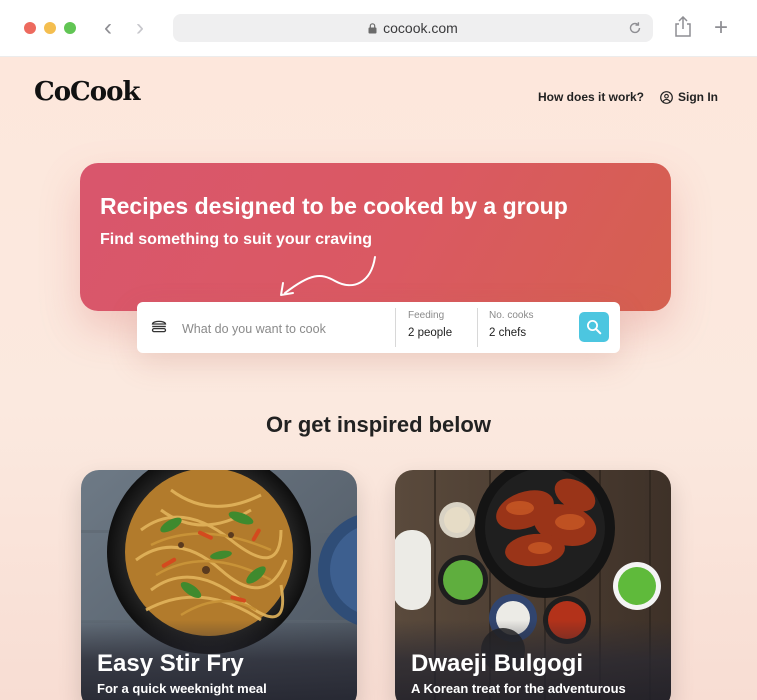 The image size is (757, 700). What do you see at coordinates (30, 28) in the screenshot?
I see `close-window-button` at bounding box center [30, 28].